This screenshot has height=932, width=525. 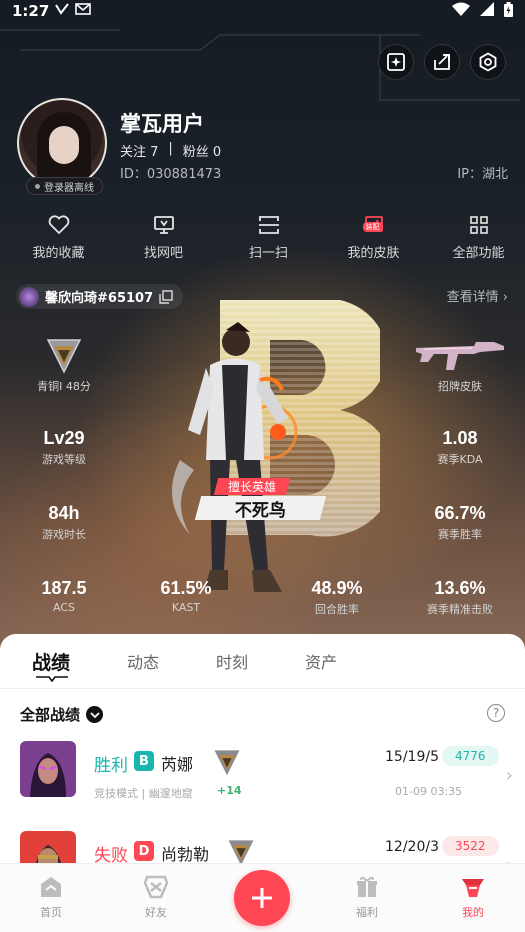 I want to click on followers-count: 粉丝 0, so click(x=202, y=150).